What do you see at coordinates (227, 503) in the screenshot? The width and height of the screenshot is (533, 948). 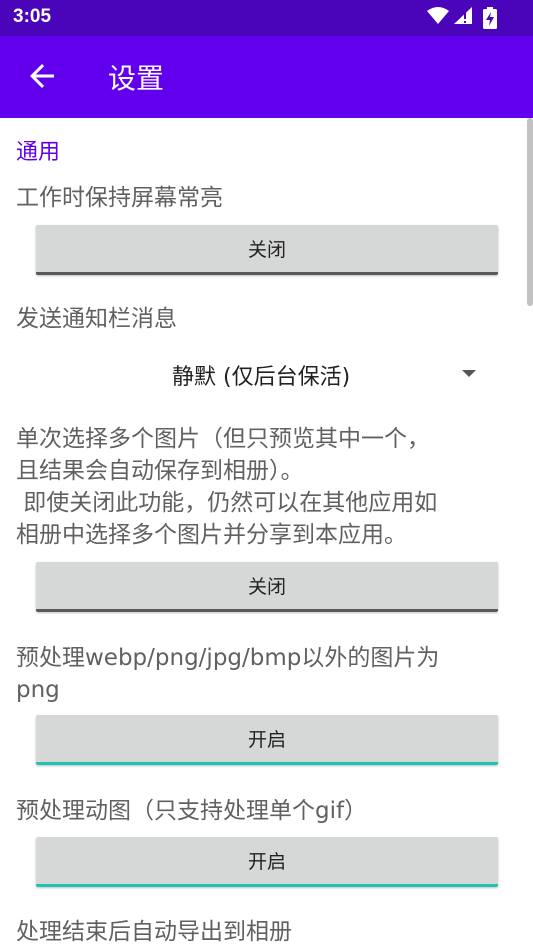 I see `multi-select-label-line: 即使关闭此功能，仍然可以在其他应用如` at bounding box center [227, 503].